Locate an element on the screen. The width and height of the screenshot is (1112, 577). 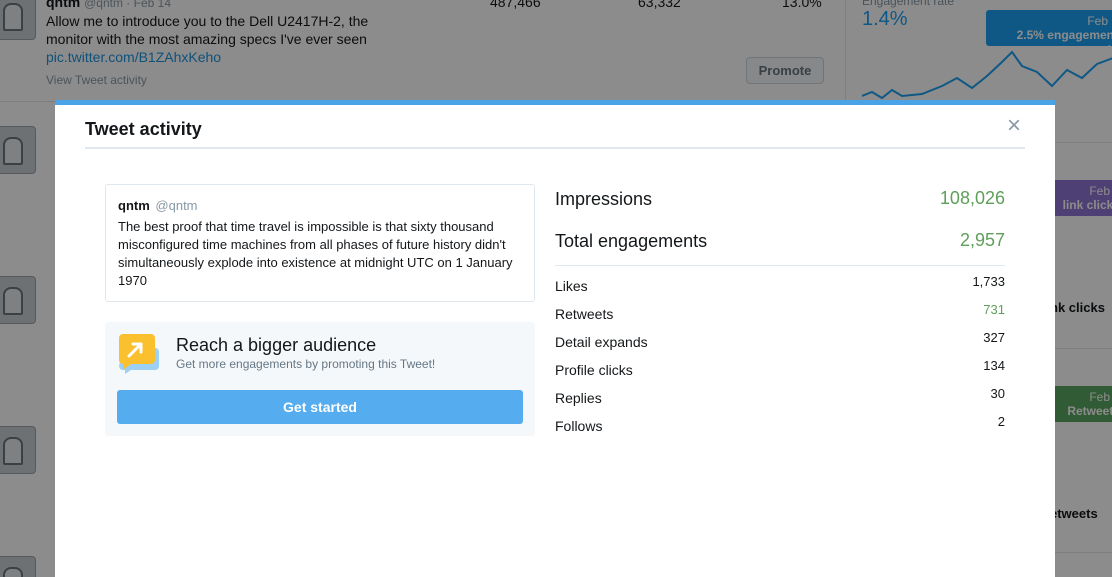
stat-label: Likes is located at coordinates (571, 286).